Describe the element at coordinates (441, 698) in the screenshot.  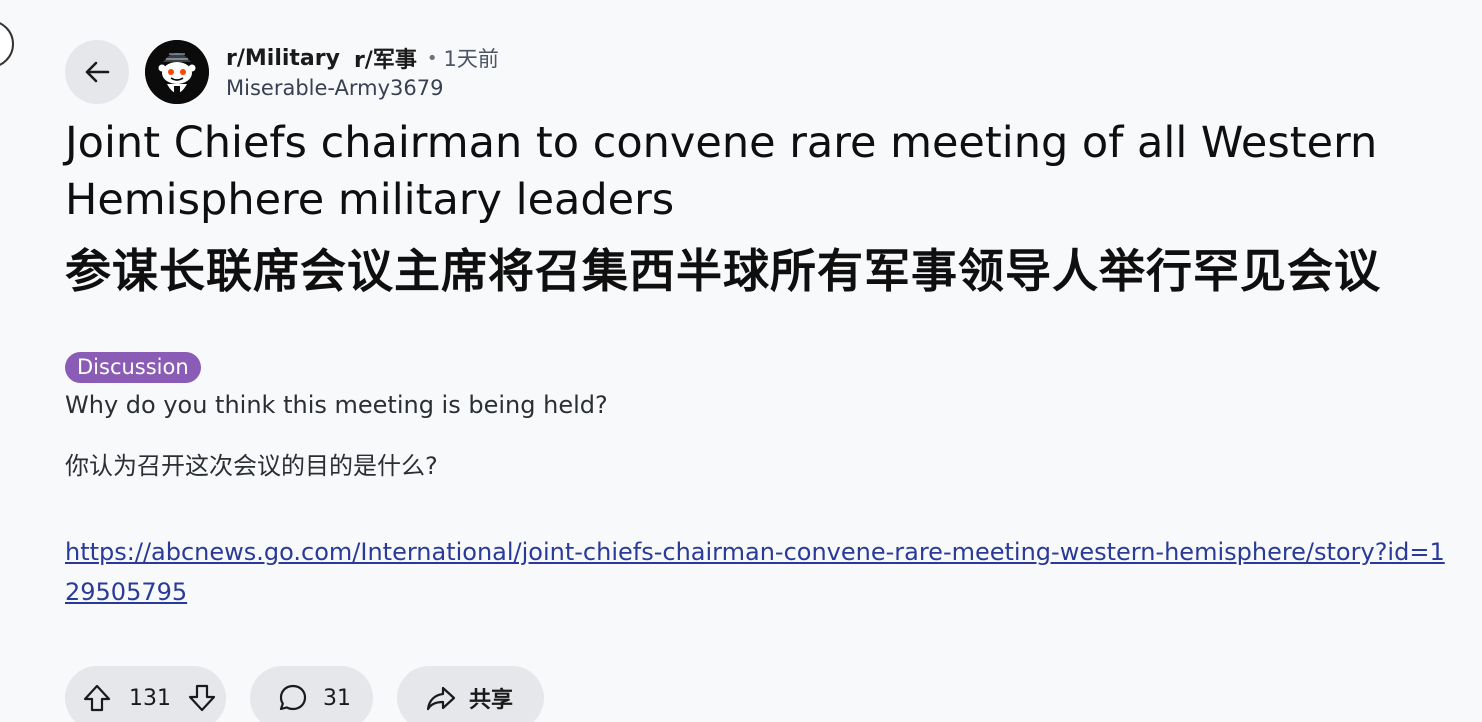
I see `share-arrow-icon` at that location.